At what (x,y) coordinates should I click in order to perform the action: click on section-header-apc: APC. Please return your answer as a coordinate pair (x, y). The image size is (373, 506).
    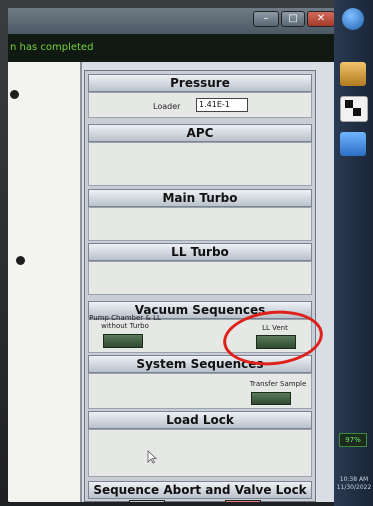
    Looking at the image, I should click on (200, 133).